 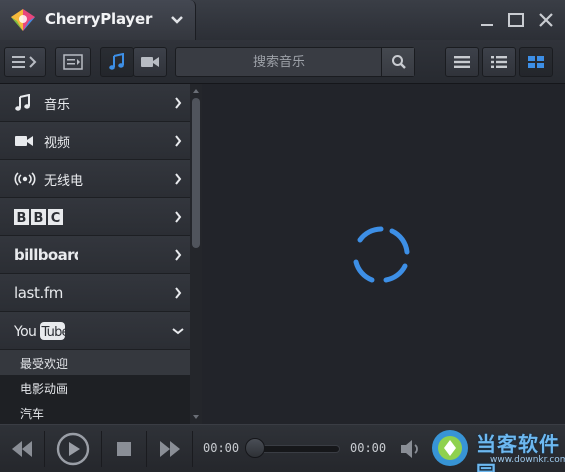 I want to click on sidebar-item-bbc: B B C, so click(x=95, y=217).